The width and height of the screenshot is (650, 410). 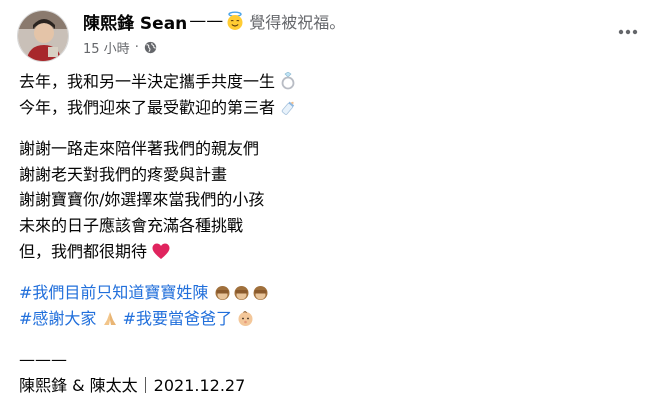 I want to click on post-line: 謝謝寶寶你/妳選擇來當我們的小孩, so click(x=142, y=200).